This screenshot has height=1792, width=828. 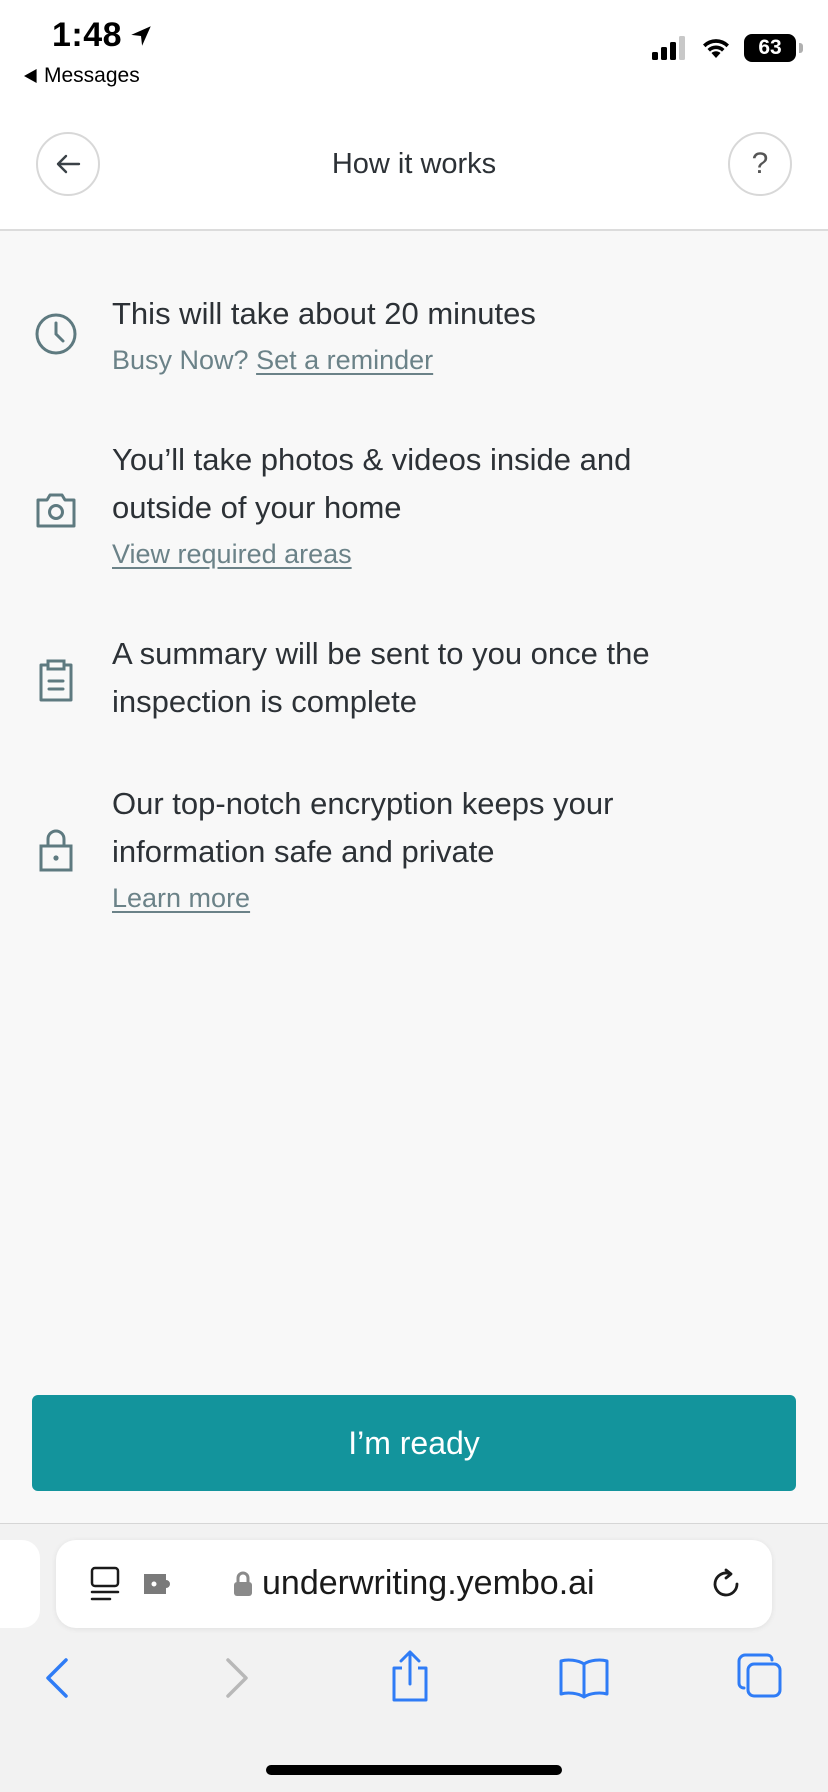 What do you see at coordinates (159, 1584) in the screenshot?
I see `extension-icon` at bounding box center [159, 1584].